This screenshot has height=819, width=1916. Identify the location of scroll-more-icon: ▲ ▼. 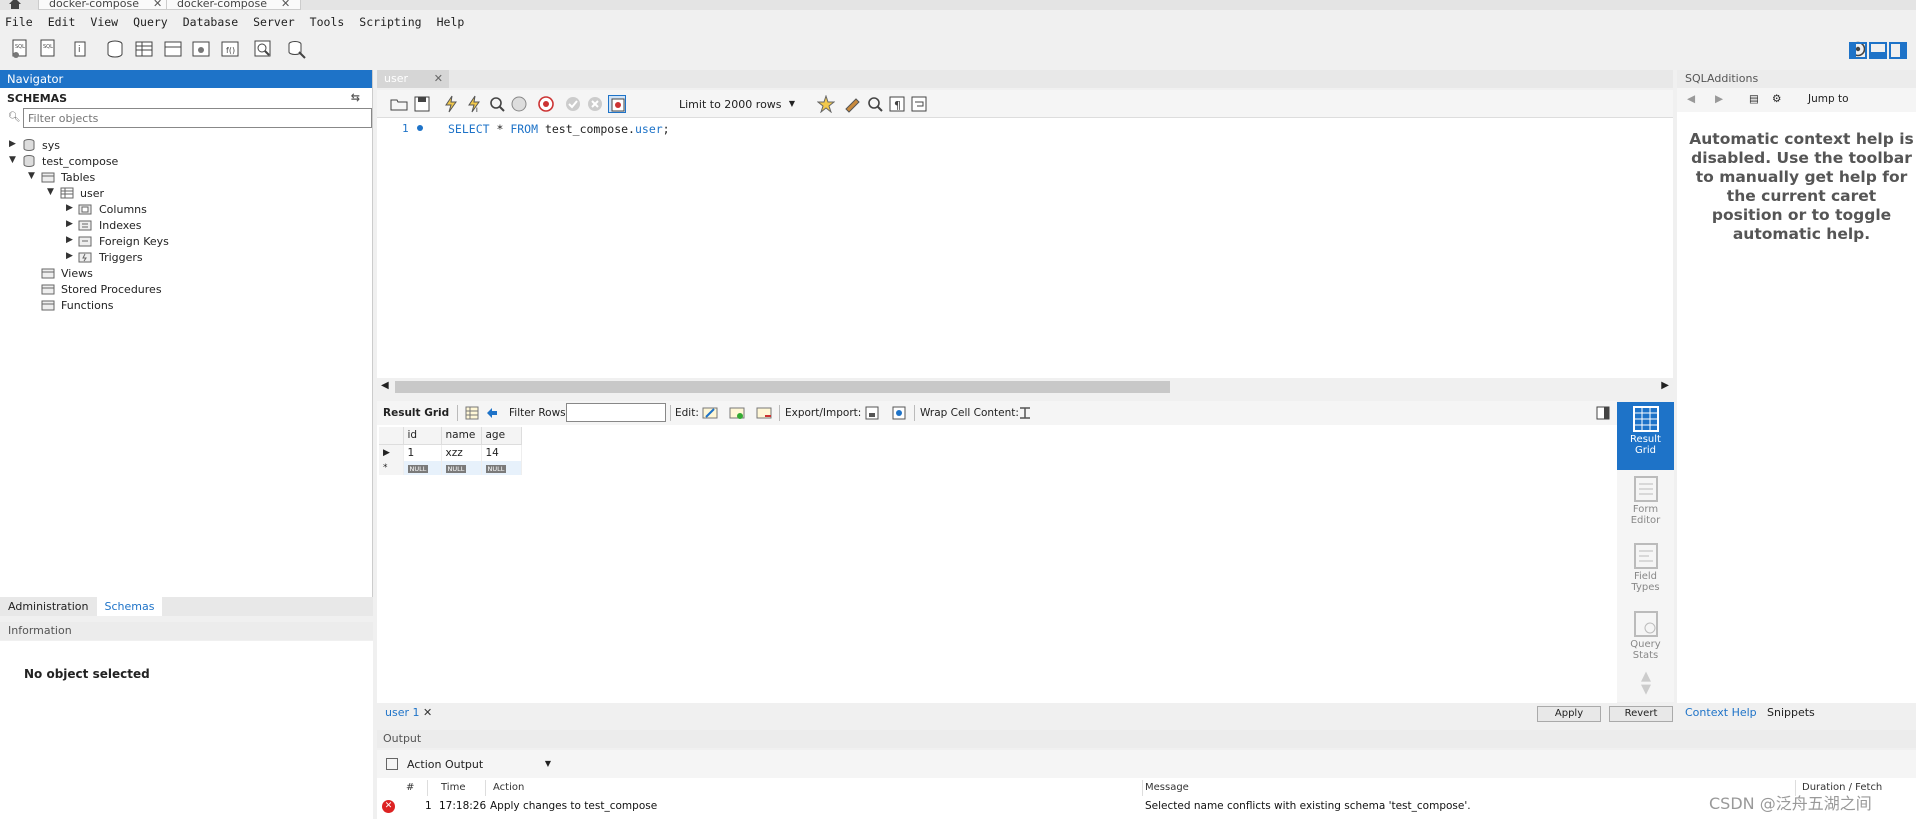
(1646, 685).